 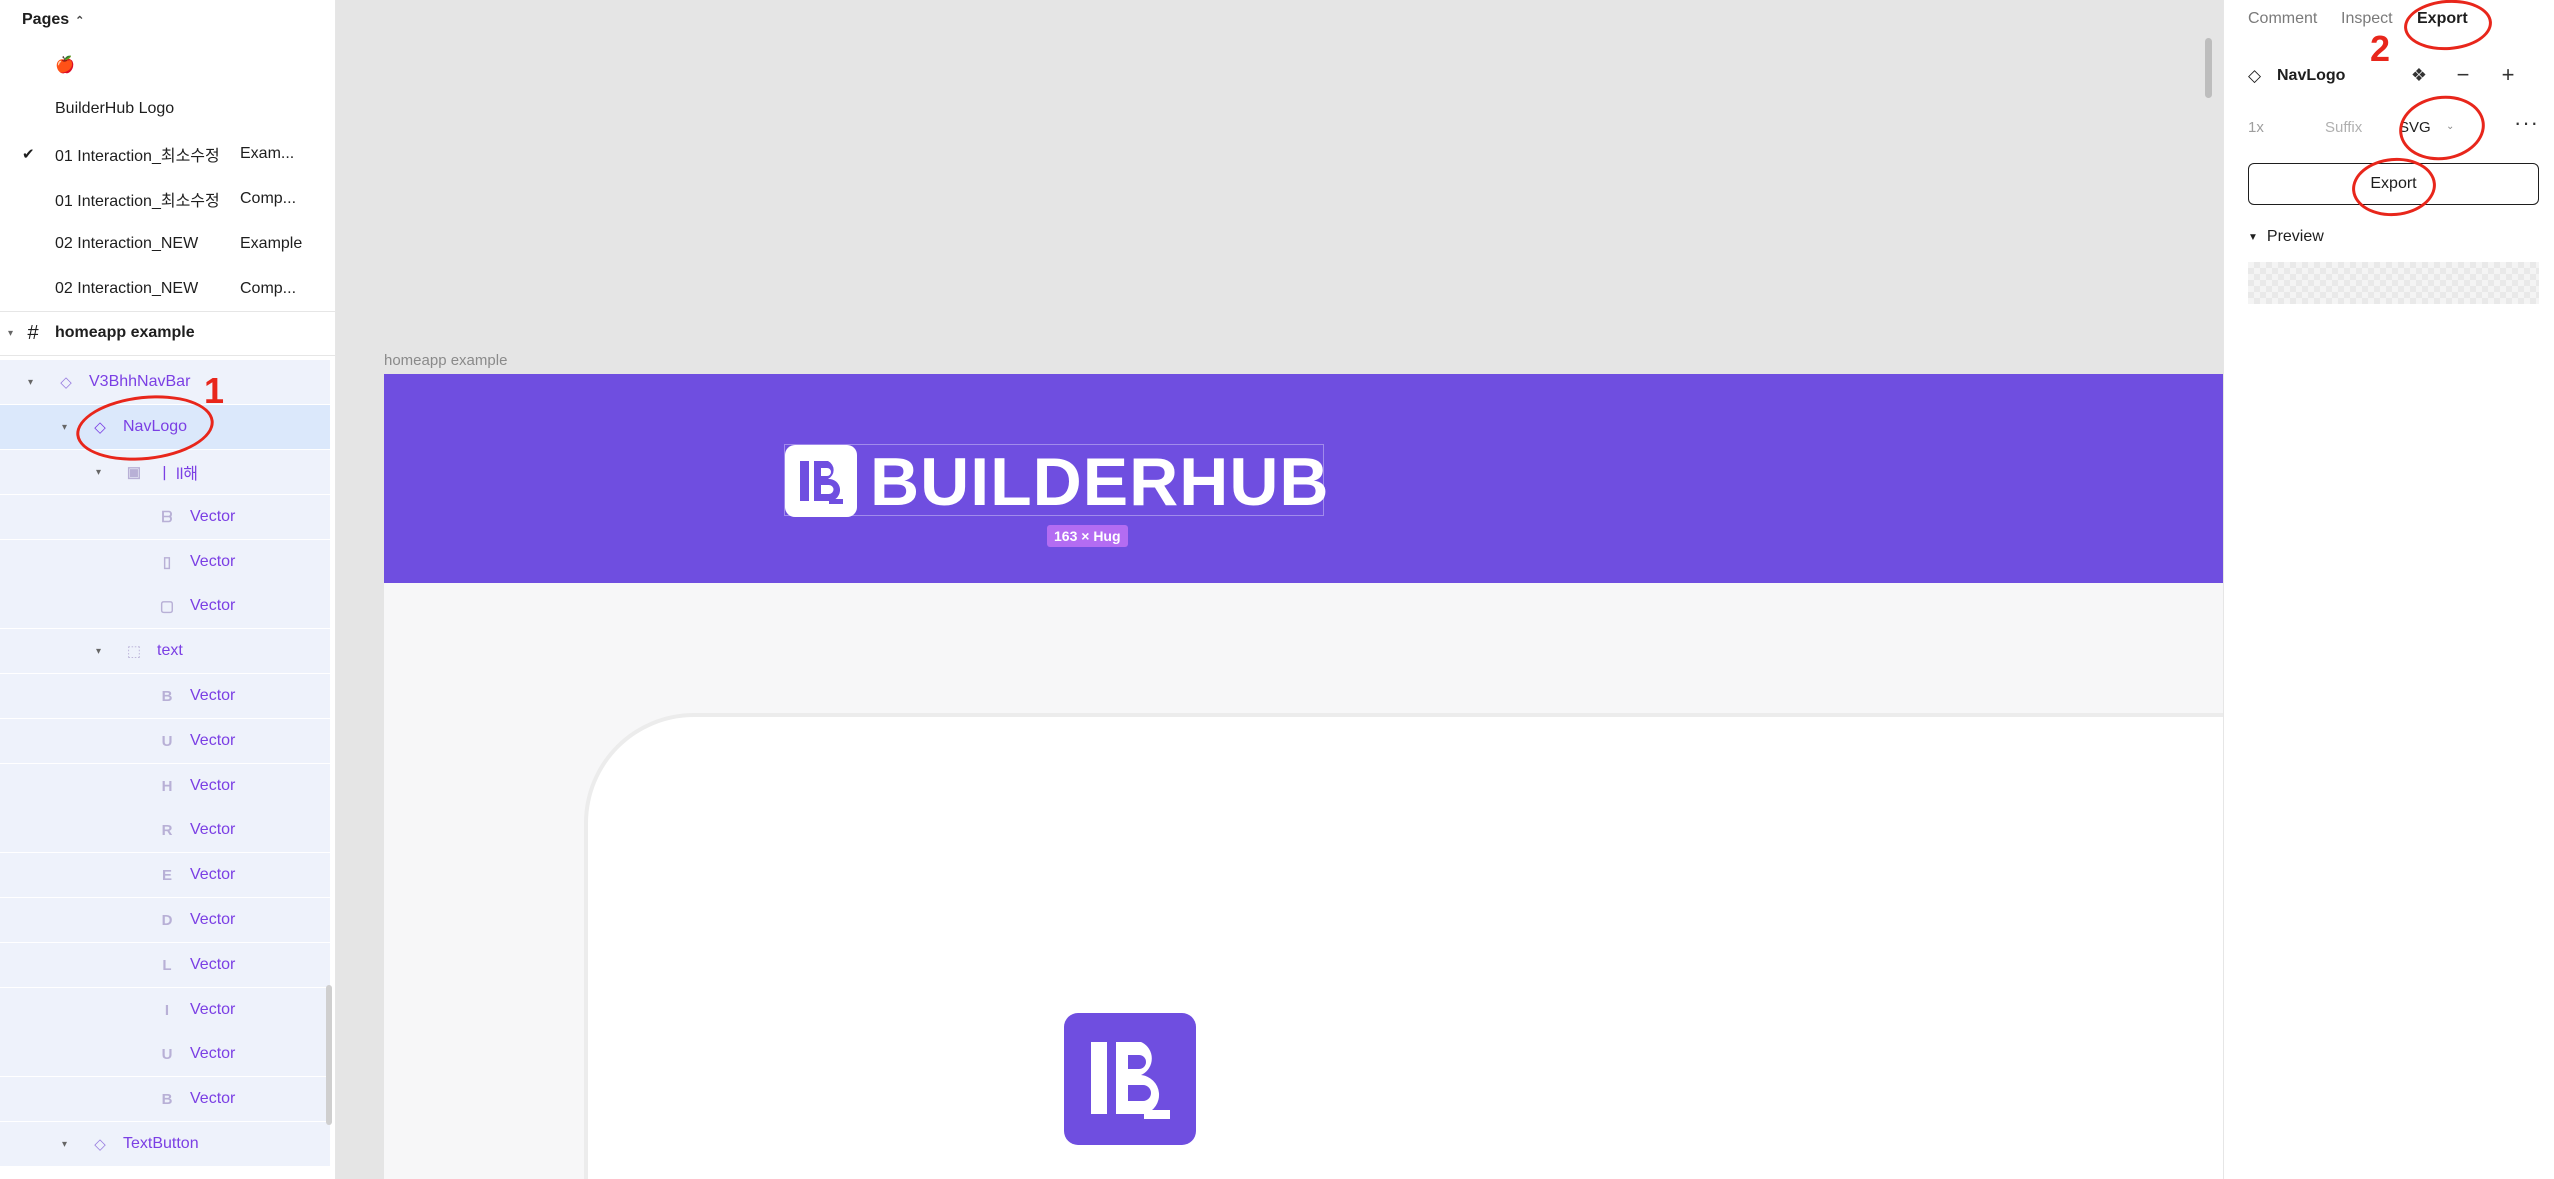 What do you see at coordinates (177, 474) in the screenshot?
I see `layer-name: ㅣ ll해` at bounding box center [177, 474].